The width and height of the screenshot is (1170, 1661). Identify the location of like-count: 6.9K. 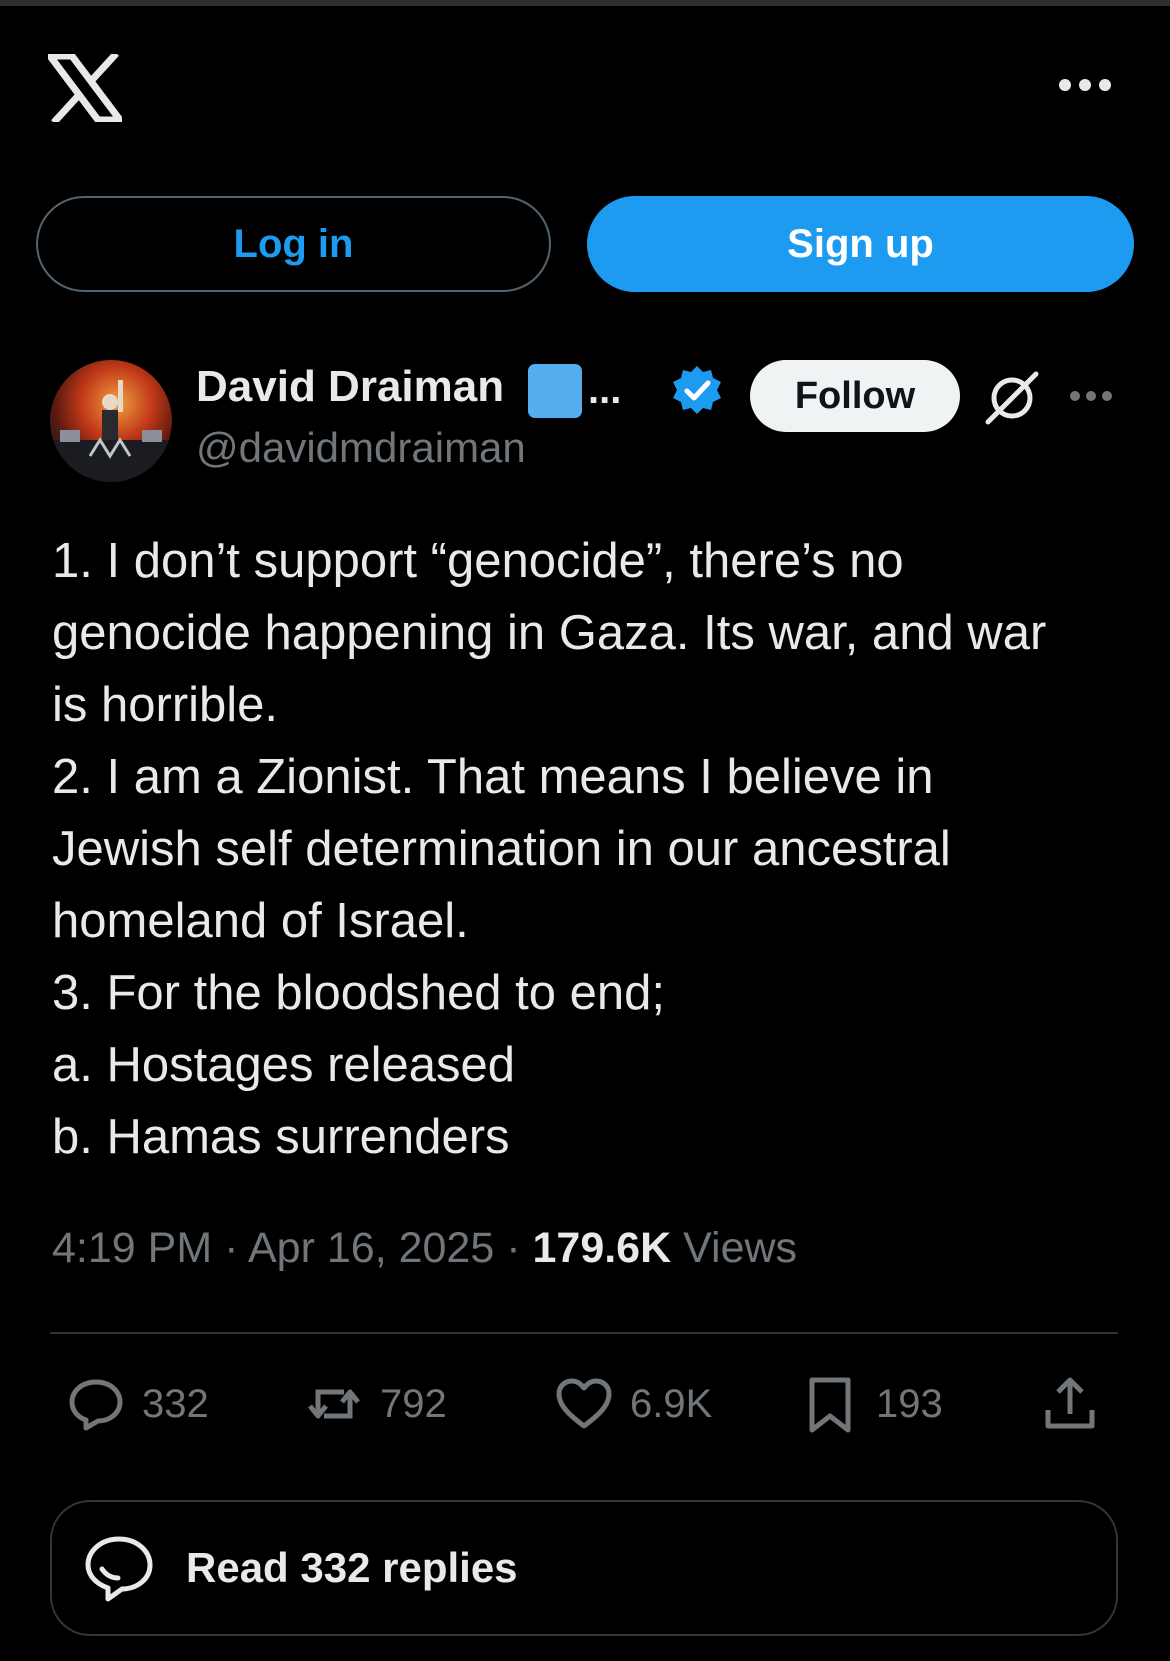
(671, 1403).